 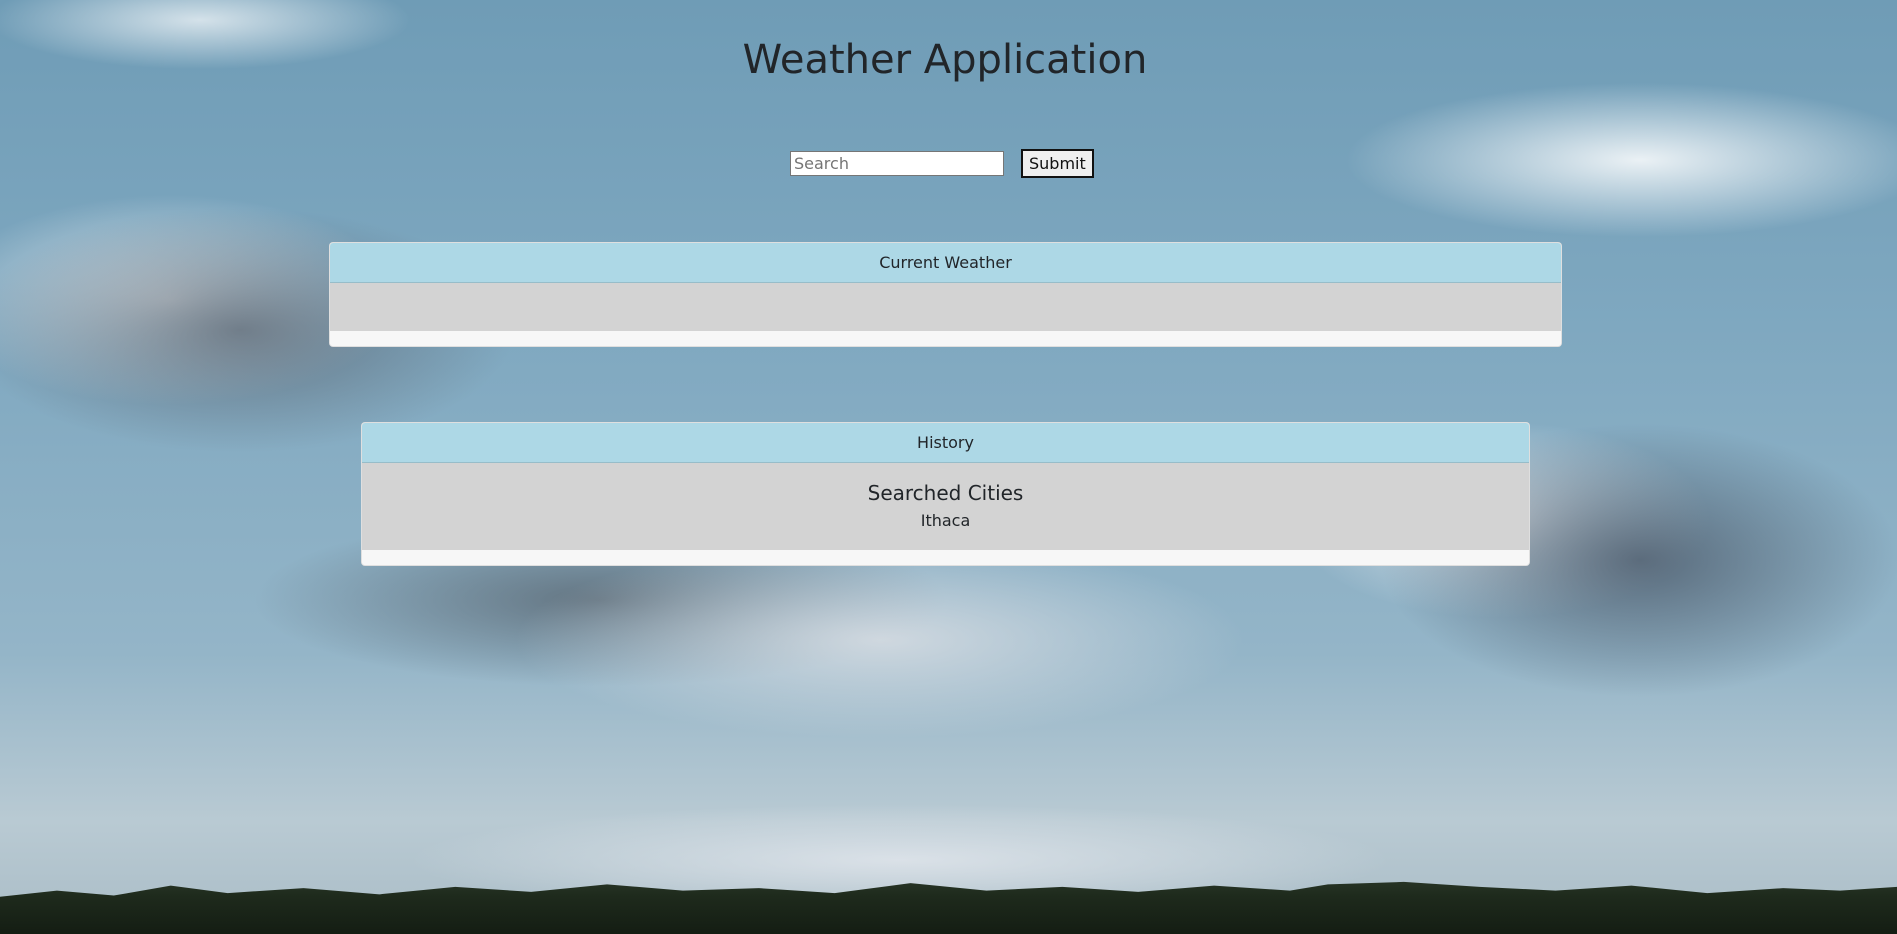 I want to click on history-header: History, so click(x=945, y=443).